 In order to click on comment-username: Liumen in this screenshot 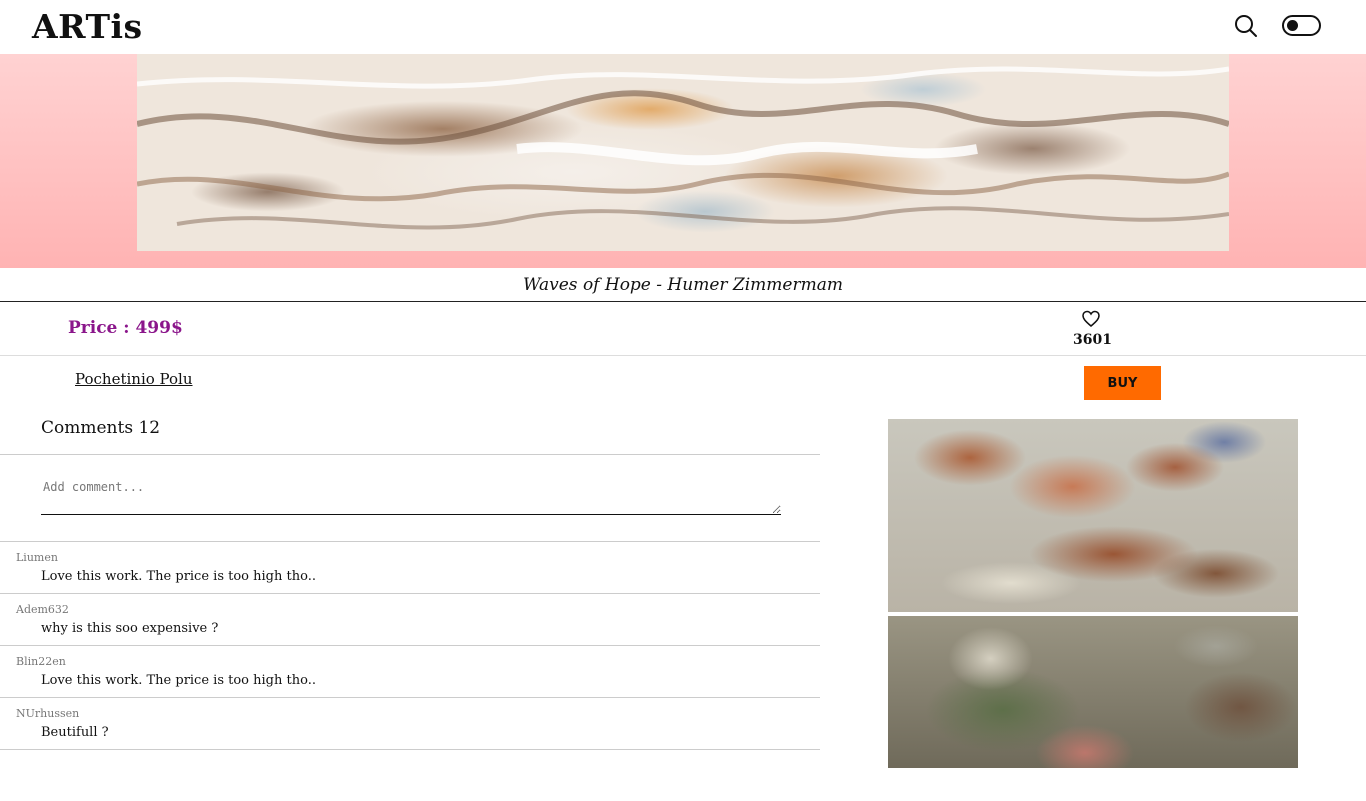, I will do `click(37, 557)`.